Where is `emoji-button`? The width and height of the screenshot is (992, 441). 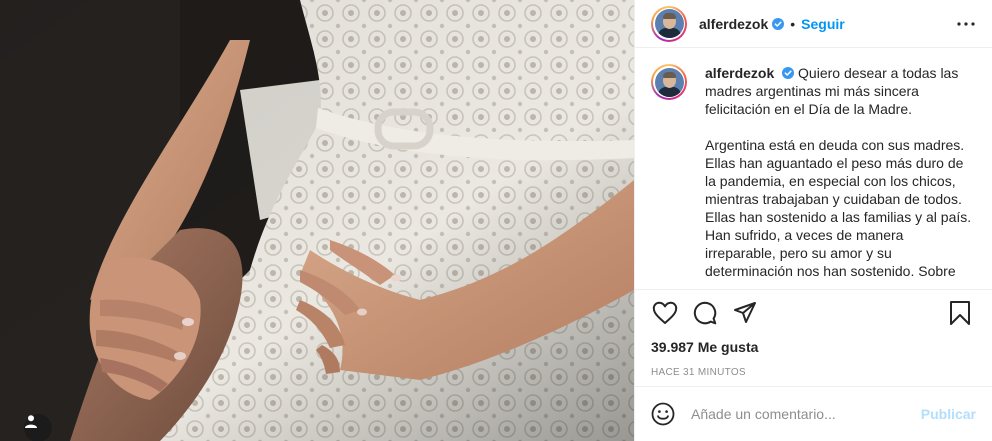
emoji-button is located at coordinates (665, 414).